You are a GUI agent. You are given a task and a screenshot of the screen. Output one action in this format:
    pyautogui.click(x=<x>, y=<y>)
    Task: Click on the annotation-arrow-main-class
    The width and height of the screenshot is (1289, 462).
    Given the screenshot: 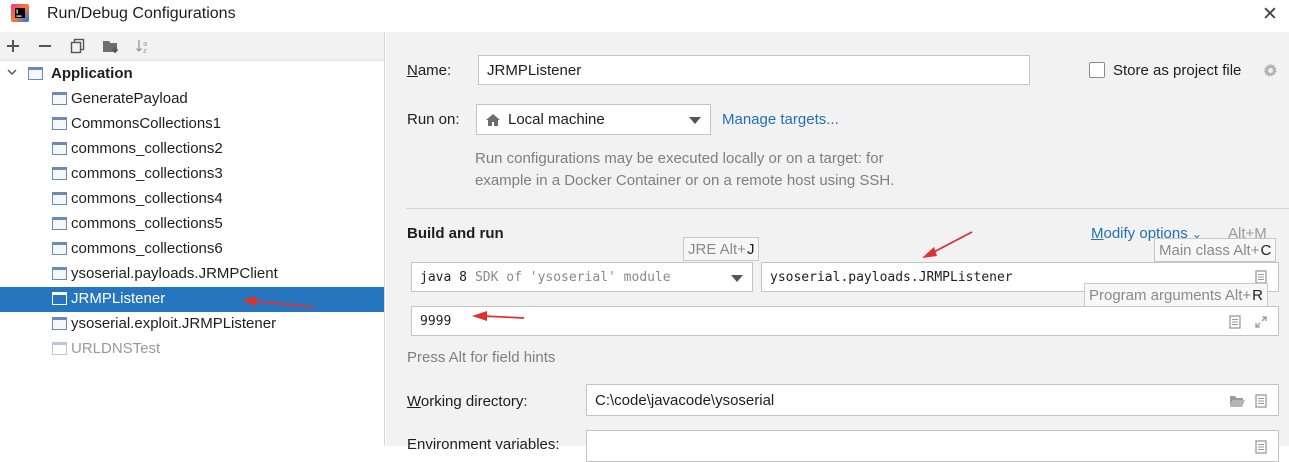 What is the action you would take?
    pyautogui.click(x=947, y=244)
    